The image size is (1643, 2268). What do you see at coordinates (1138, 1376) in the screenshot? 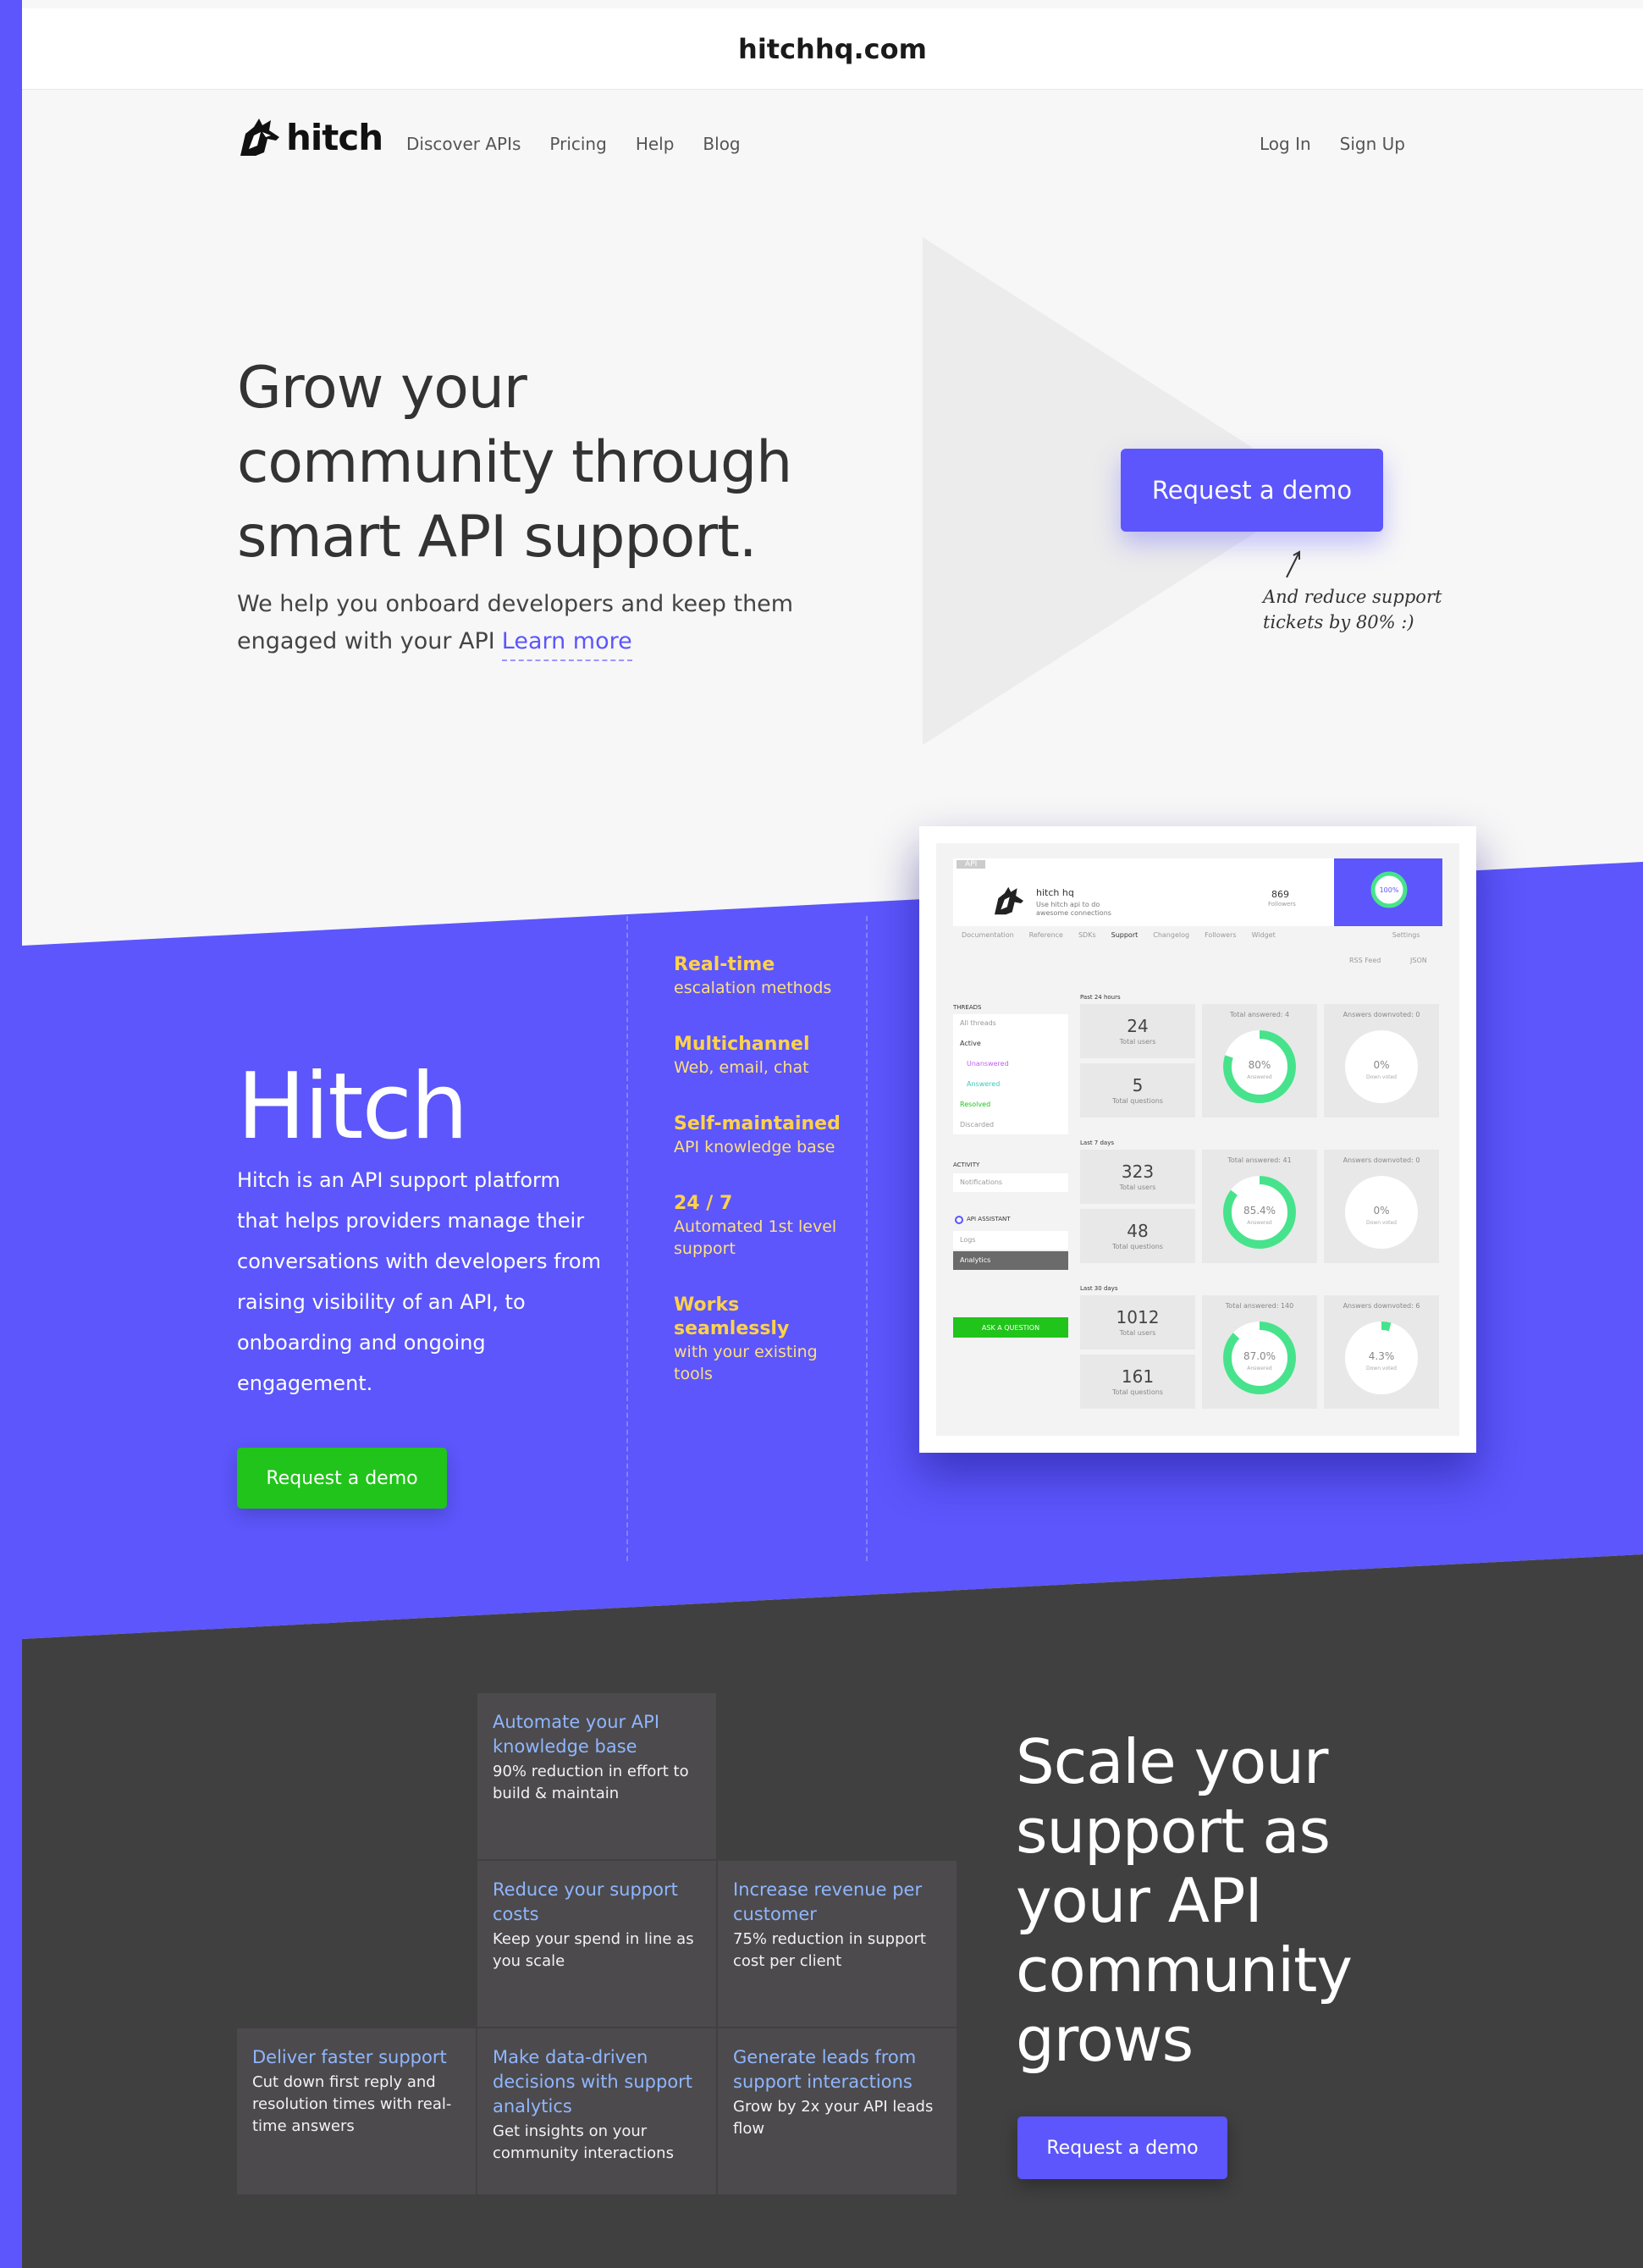
I see `dash-questions-value: 161` at bounding box center [1138, 1376].